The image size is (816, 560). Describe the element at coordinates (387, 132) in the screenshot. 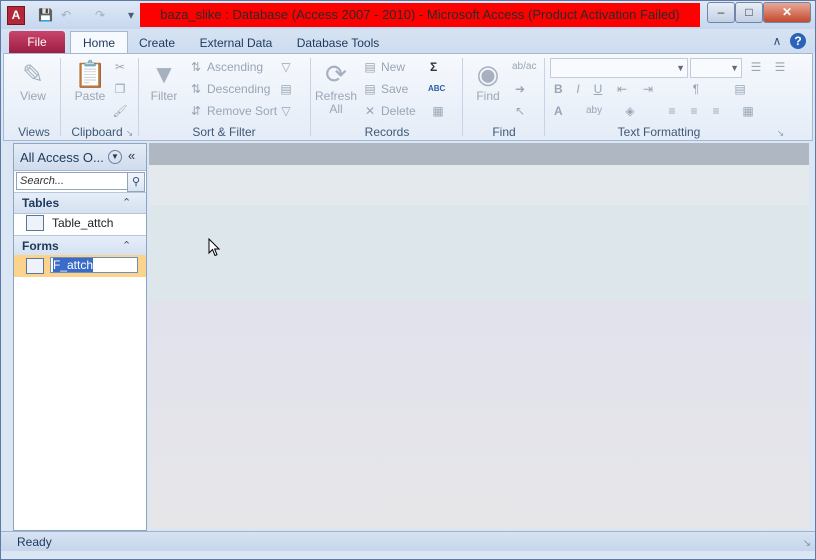

I see `group-label-records: Records` at that location.